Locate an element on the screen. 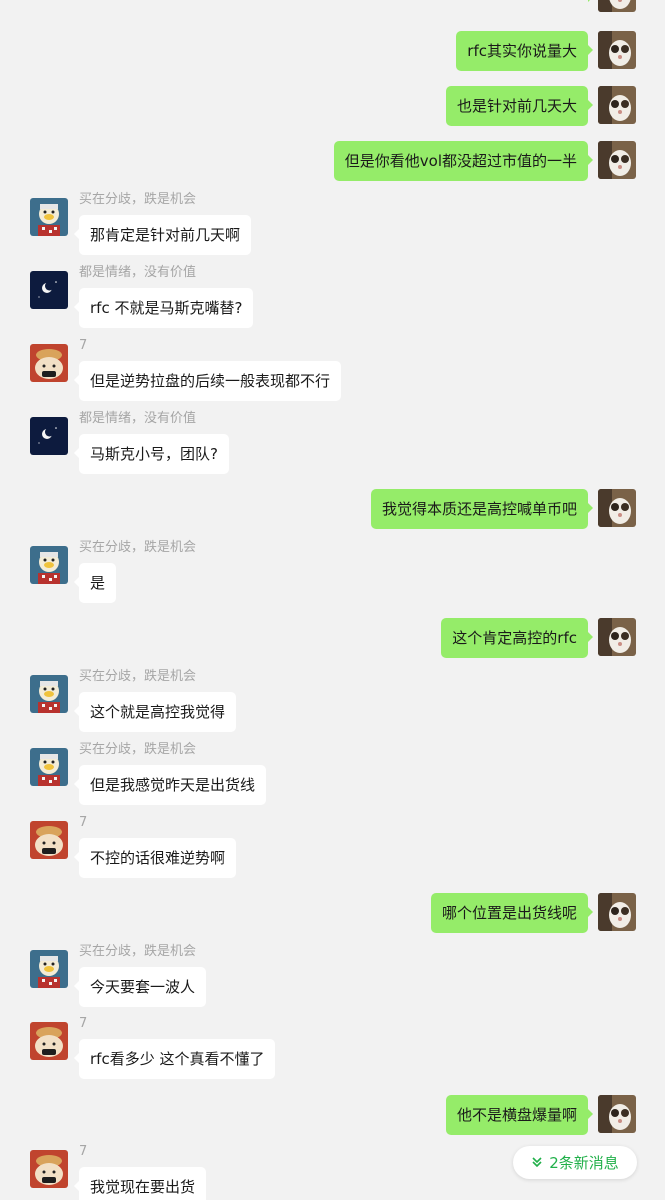 The width and height of the screenshot is (665, 1200). message-outgoing: rfc其实你说量大 is located at coordinates (332, 51).